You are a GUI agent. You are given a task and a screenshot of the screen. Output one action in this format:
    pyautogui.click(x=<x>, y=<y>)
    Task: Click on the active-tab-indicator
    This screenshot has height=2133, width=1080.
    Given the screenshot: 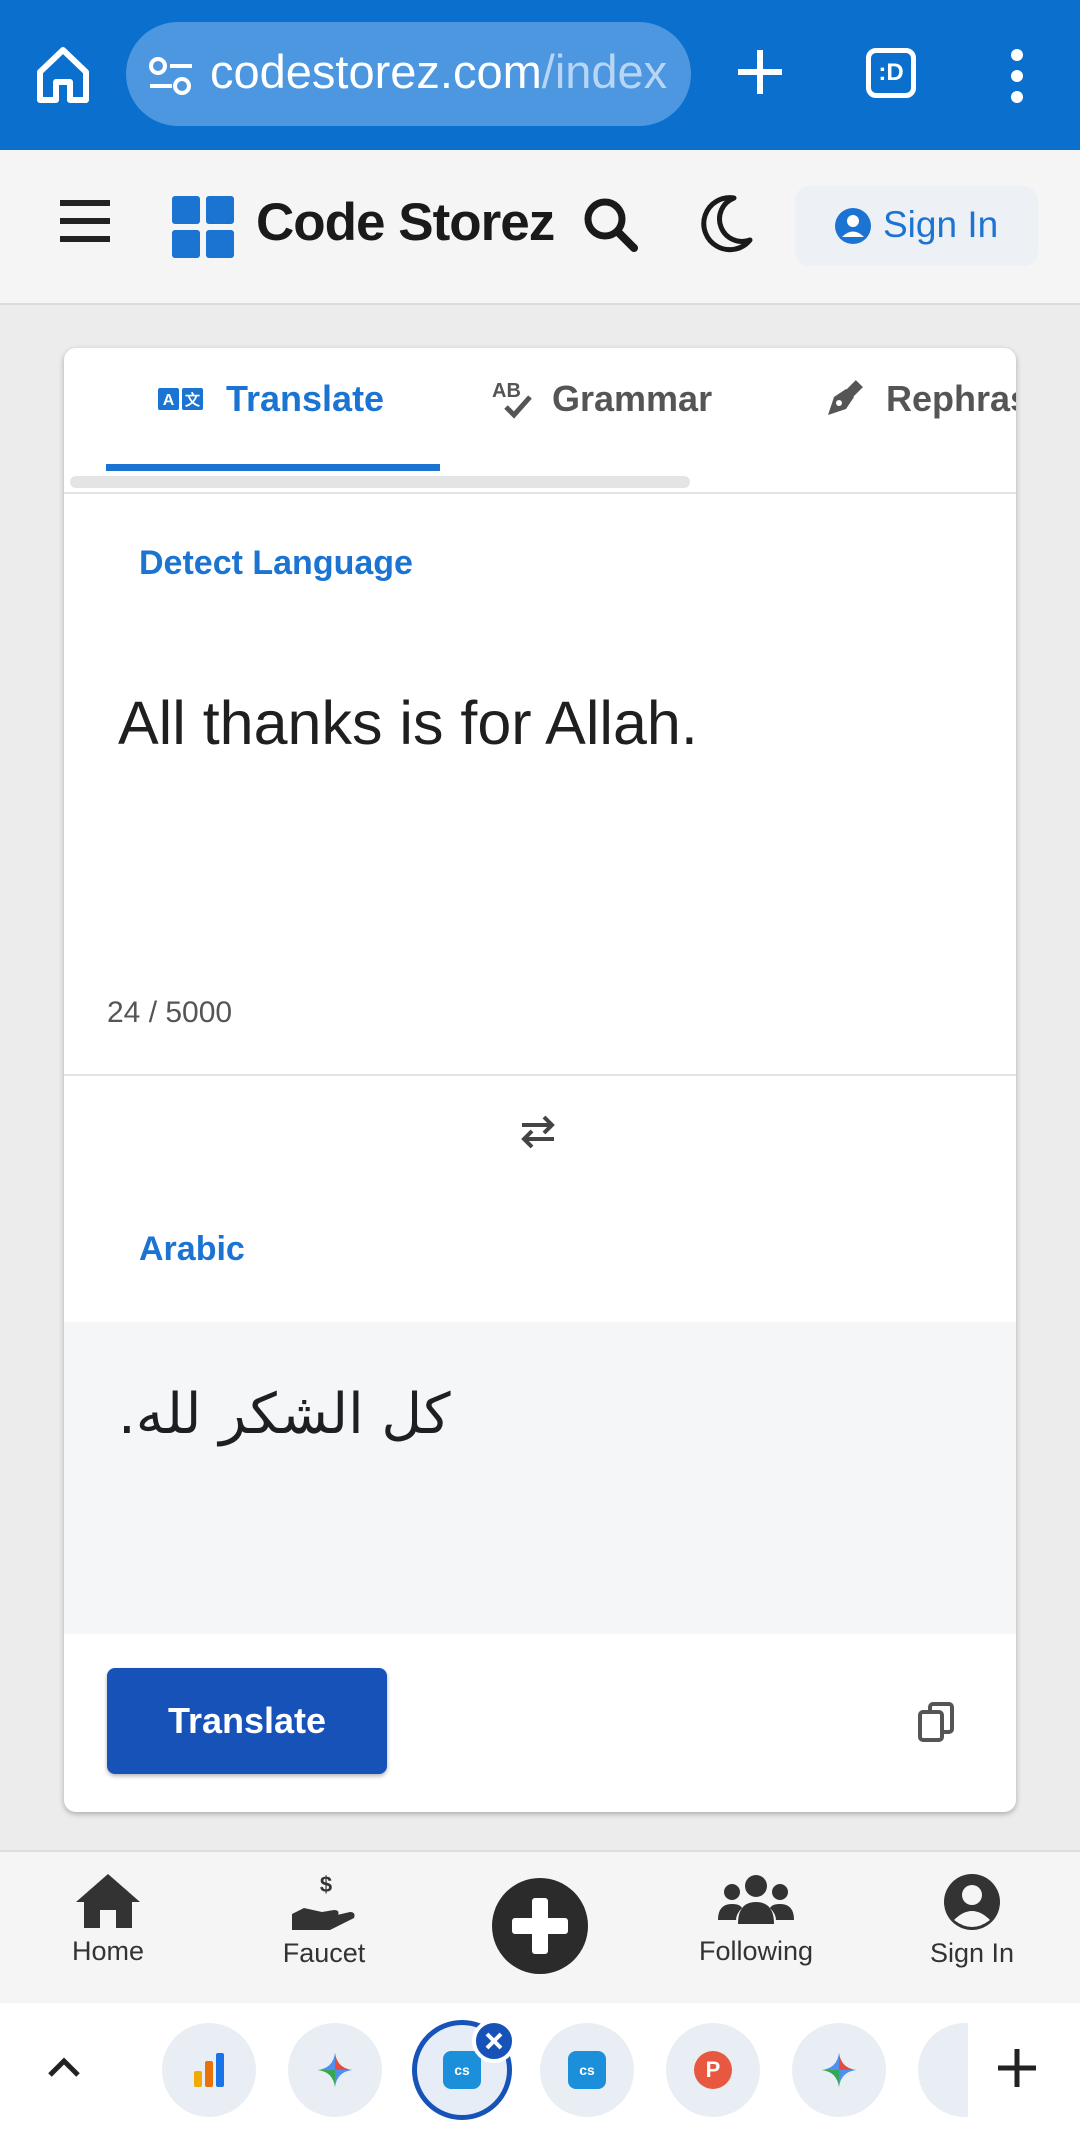 What is the action you would take?
    pyautogui.click(x=273, y=467)
    